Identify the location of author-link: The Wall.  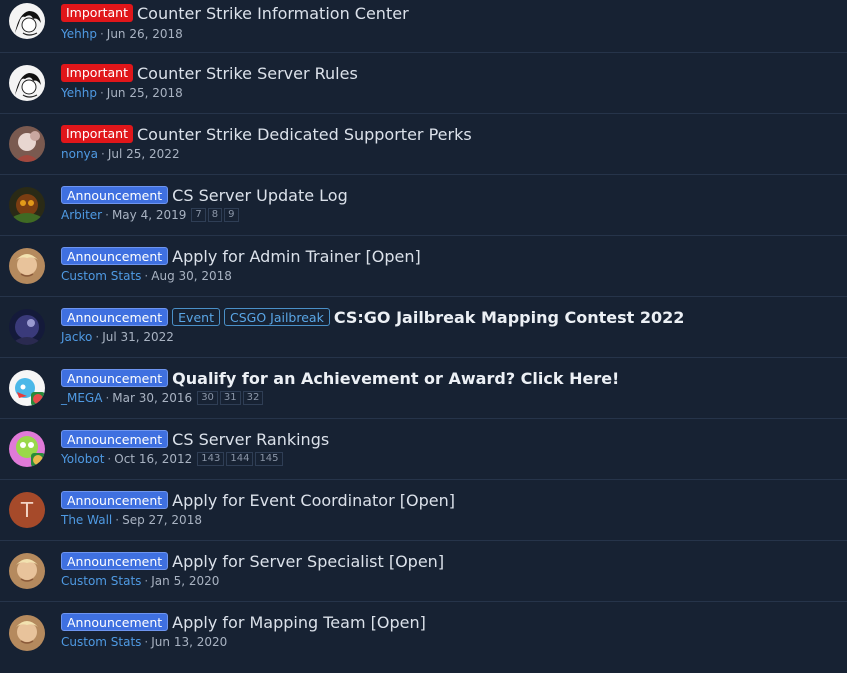
(86, 520).